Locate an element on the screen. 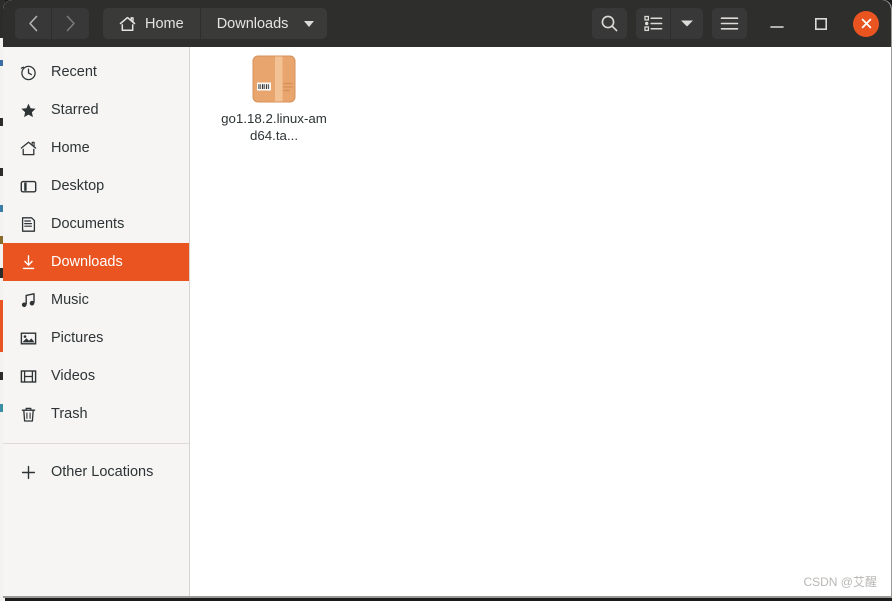 This screenshot has width=892, height=601. sidebar-item-label: Desktop is located at coordinates (78, 186).